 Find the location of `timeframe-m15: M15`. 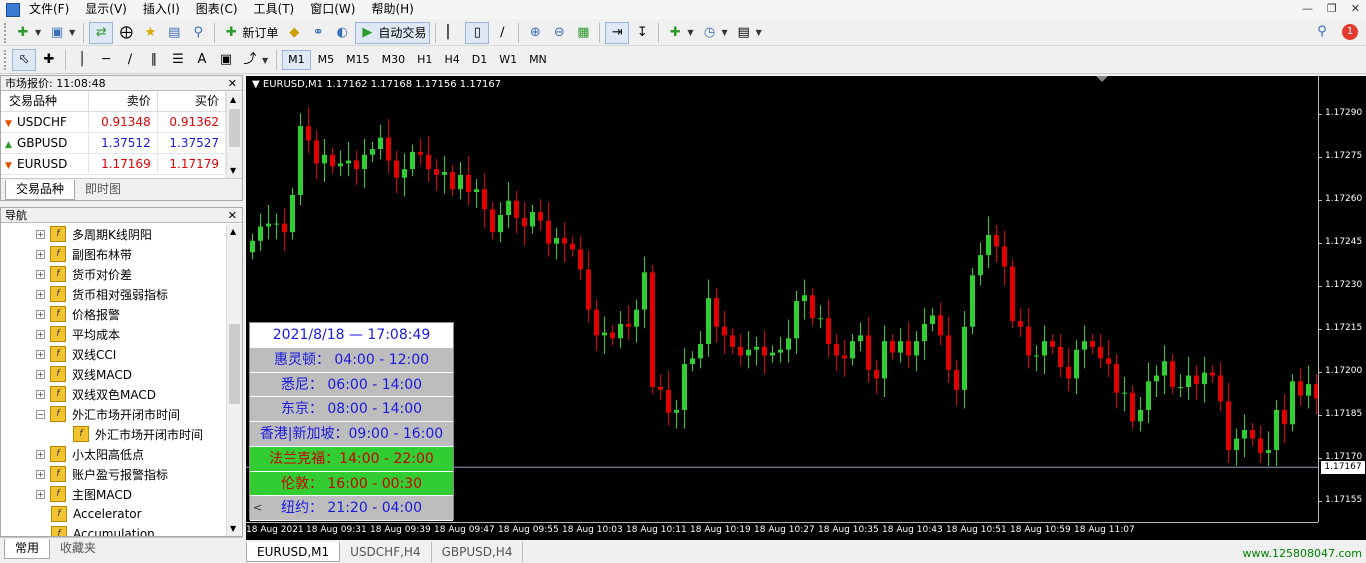

timeframe-m15: M15 is located at coordinates (358, 60).